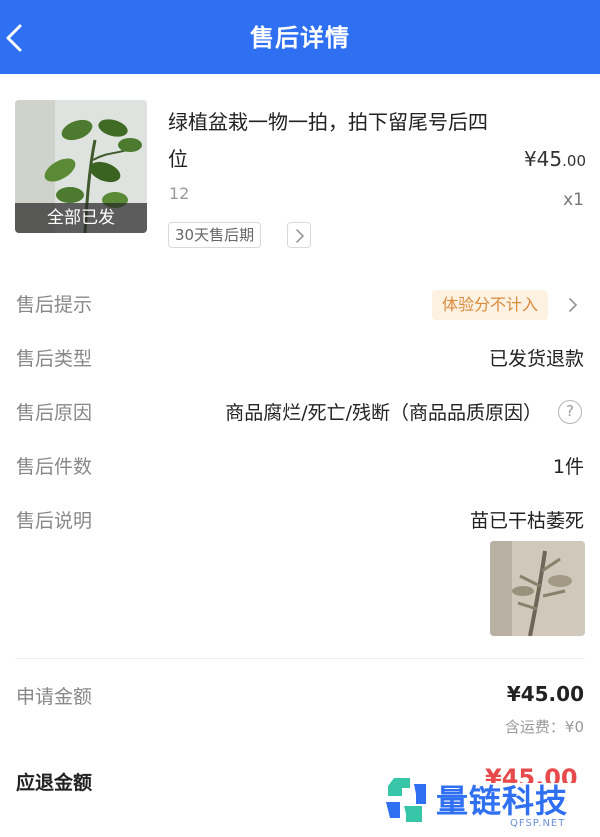 The image size is (600, 837). Describe the element at coordinates (300, 658) in the screenshot. I see `section-divider` at that location.